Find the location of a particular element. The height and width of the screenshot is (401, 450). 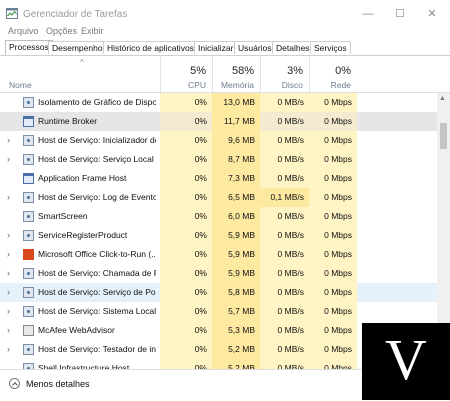

tab-processos: Processos is located at coordinates (29, 47).